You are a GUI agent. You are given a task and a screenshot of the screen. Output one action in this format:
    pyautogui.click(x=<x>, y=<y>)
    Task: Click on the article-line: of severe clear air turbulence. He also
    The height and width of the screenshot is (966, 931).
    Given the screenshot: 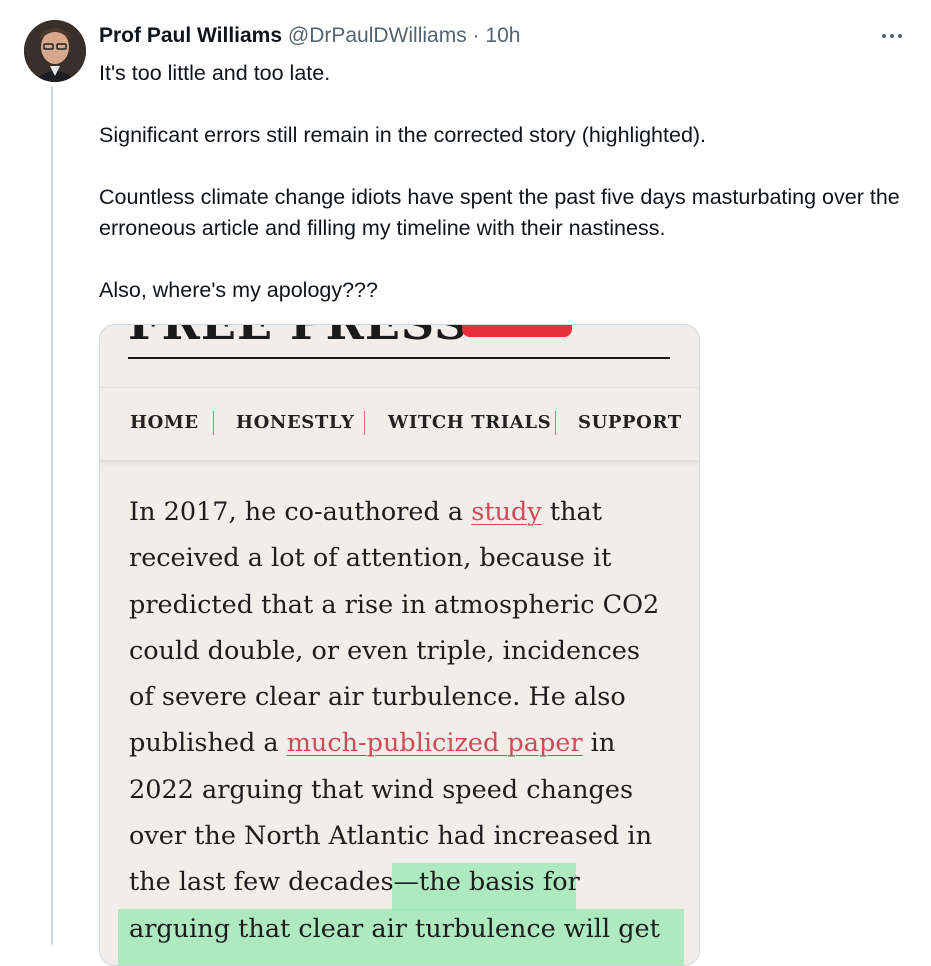 What is the action you would take?
    pyautogui.click(x=377, y=697)
    